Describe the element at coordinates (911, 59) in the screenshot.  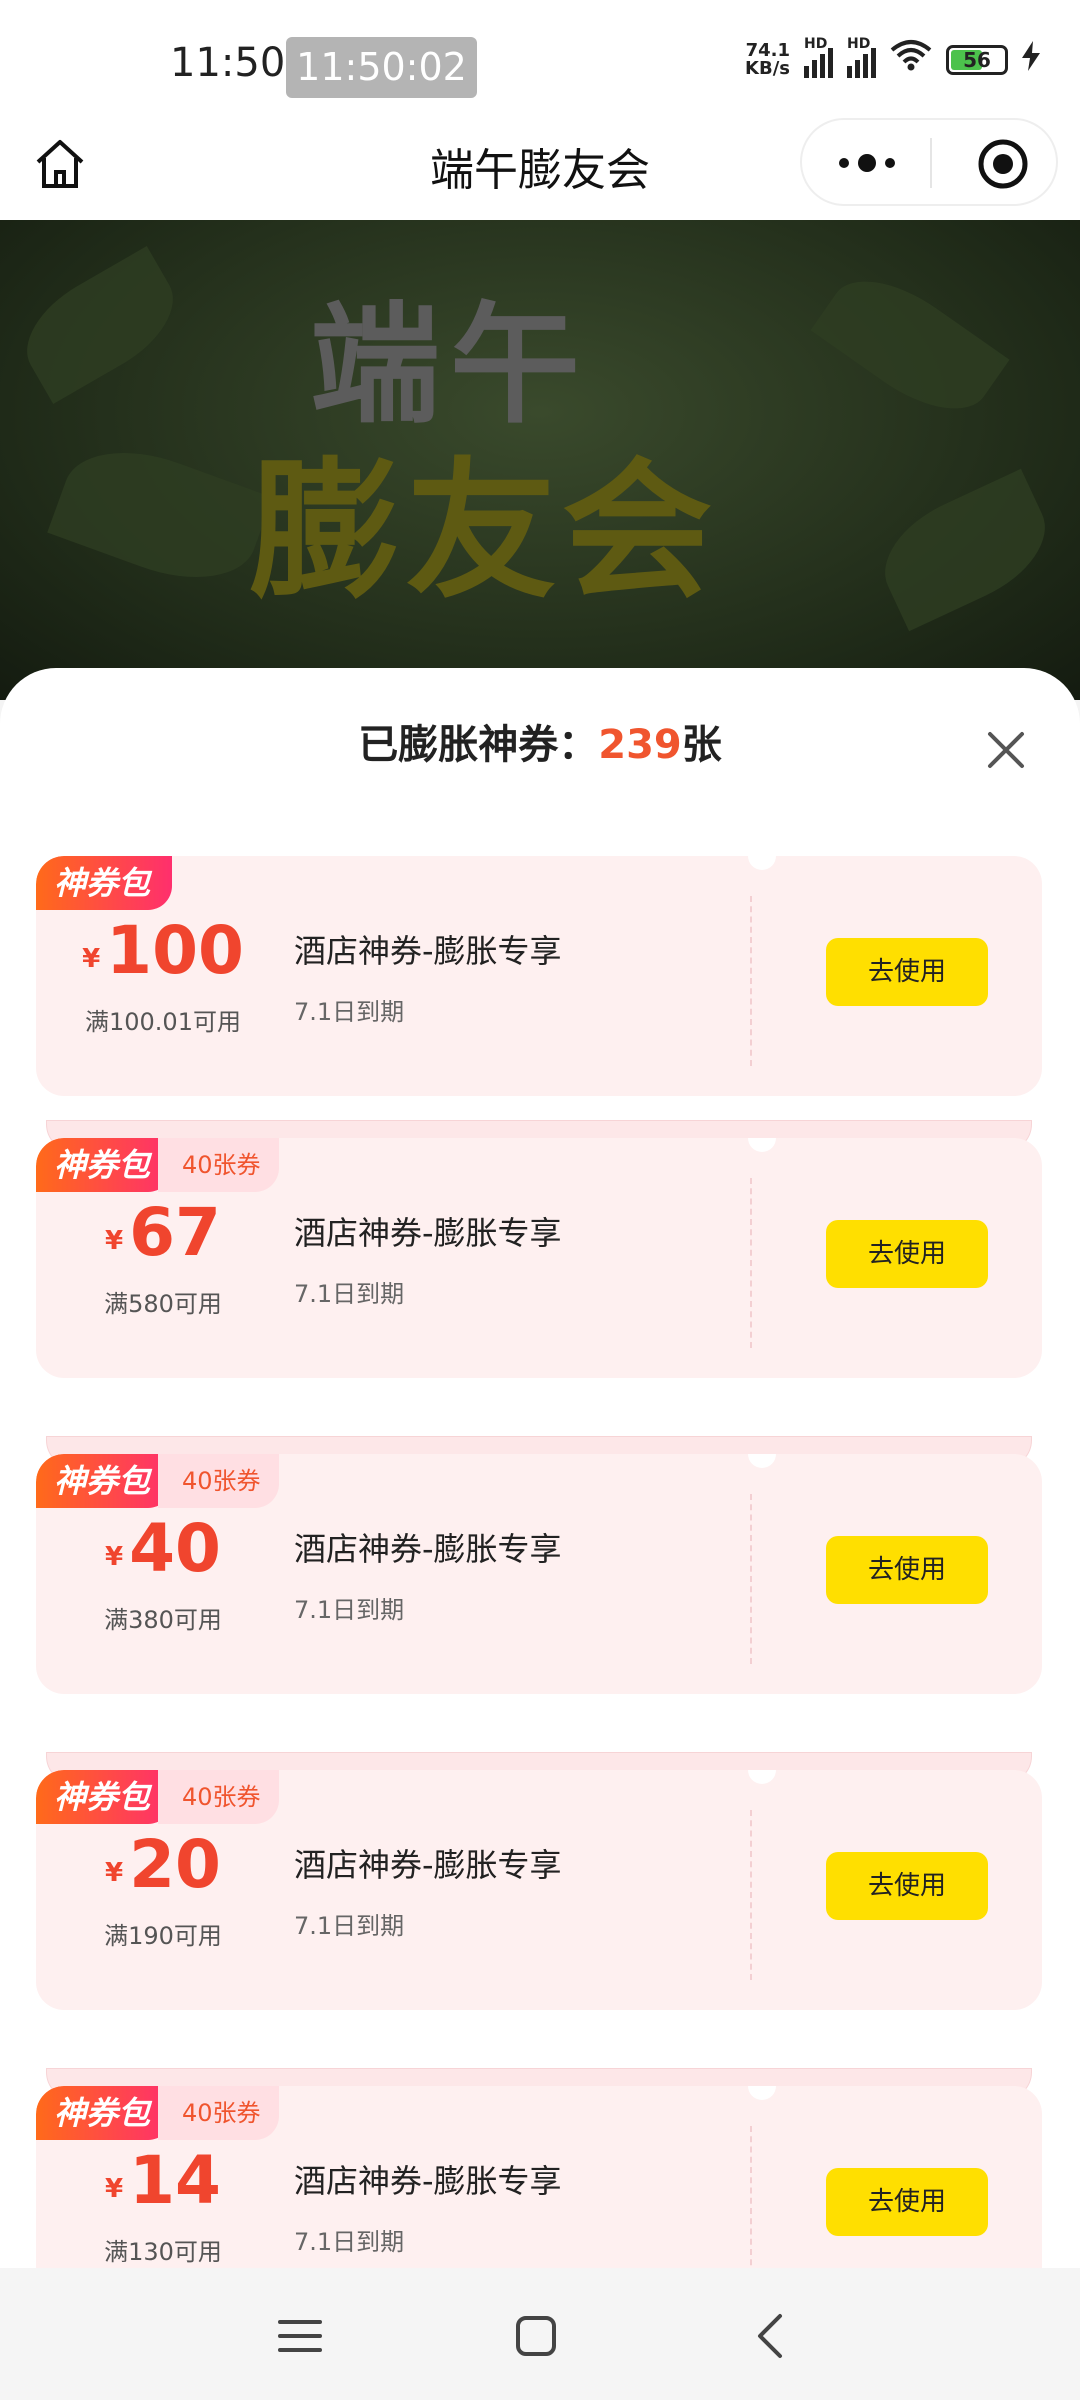
I see `wifi-icon` at that location.